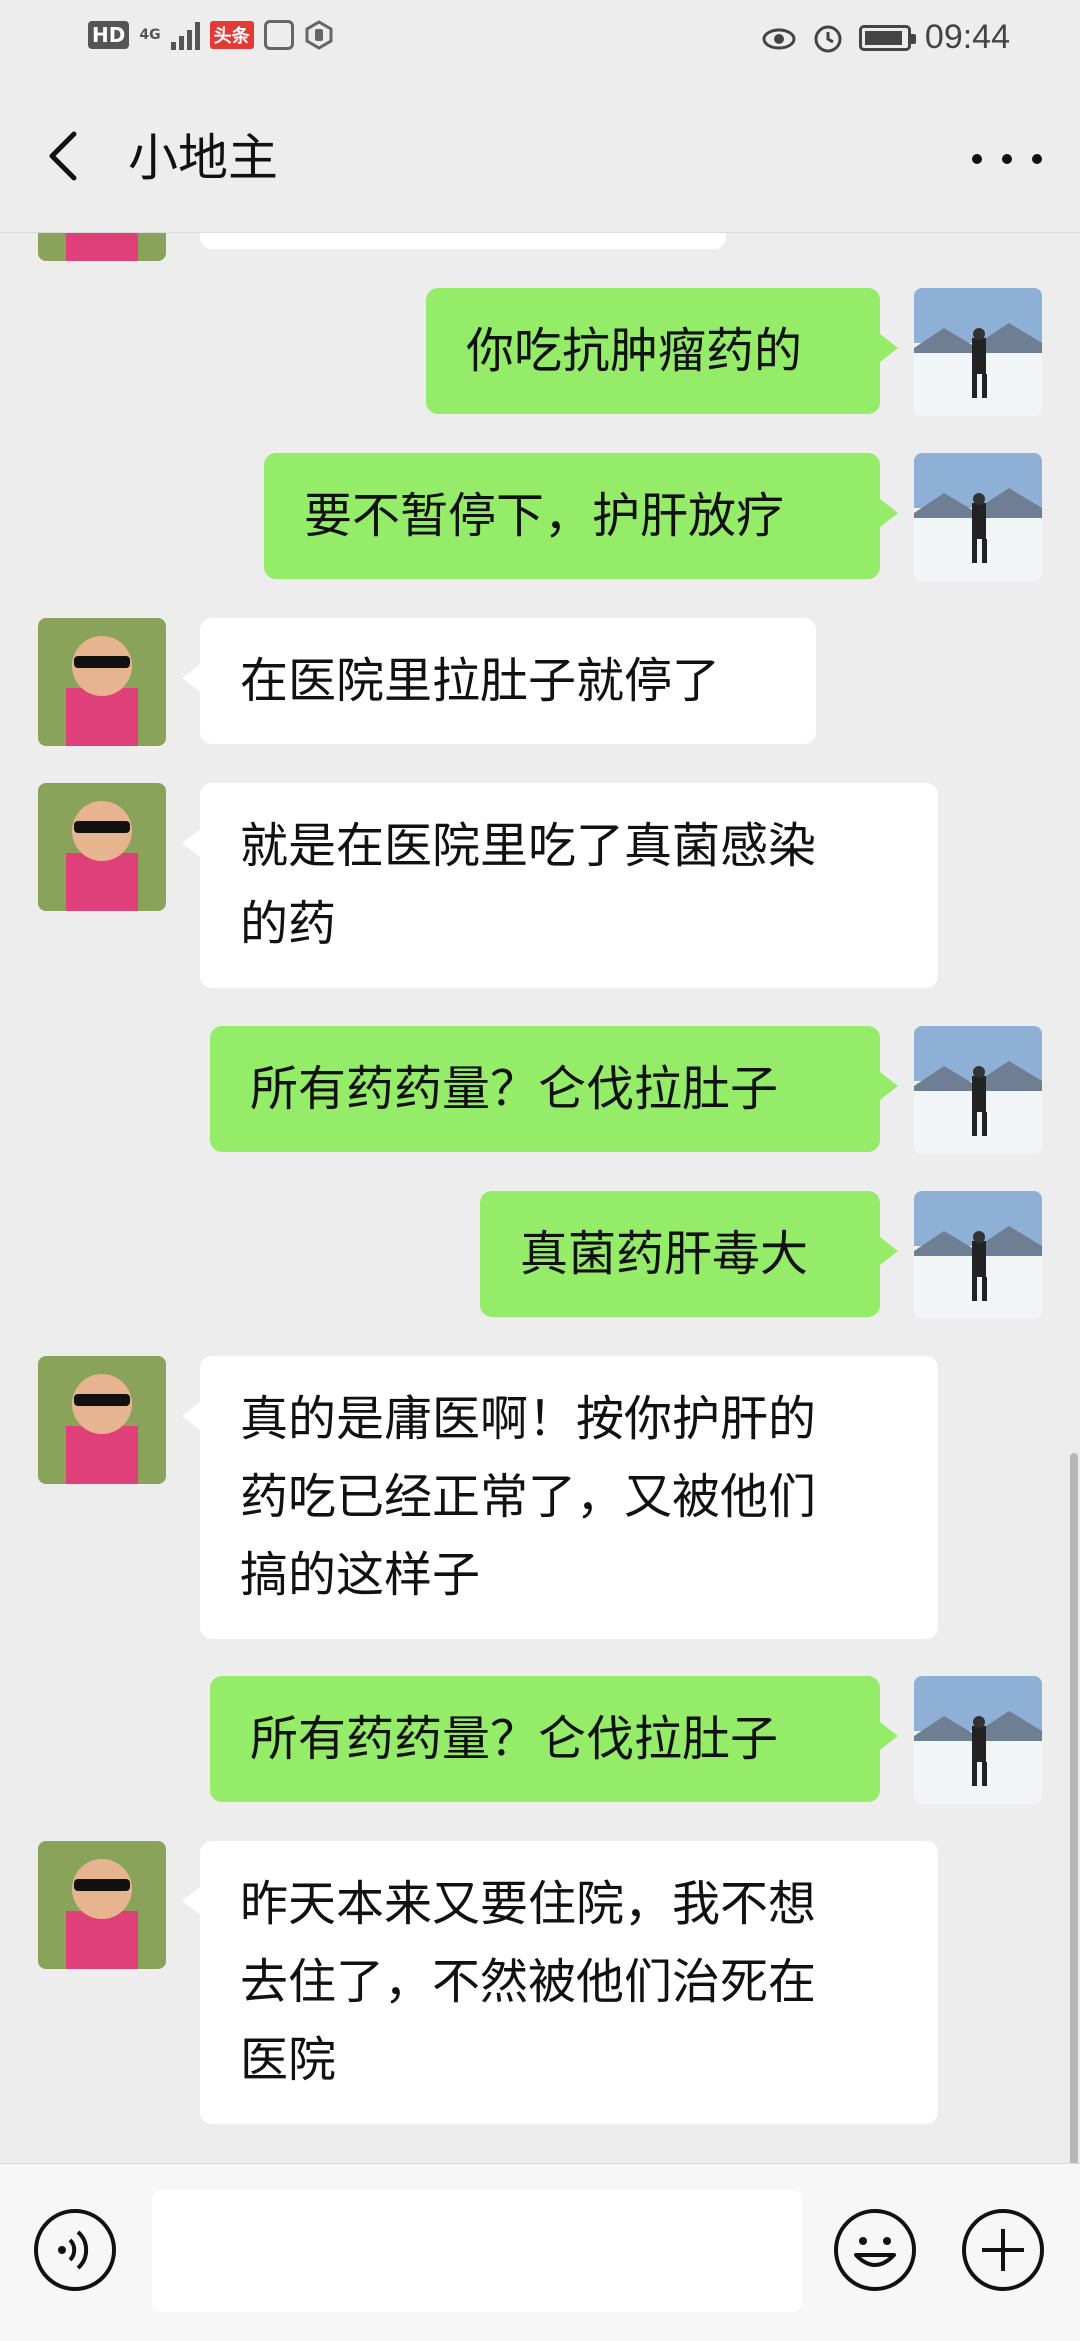  I want to click on message-text: 搞的这样子, so click(360, 1575).